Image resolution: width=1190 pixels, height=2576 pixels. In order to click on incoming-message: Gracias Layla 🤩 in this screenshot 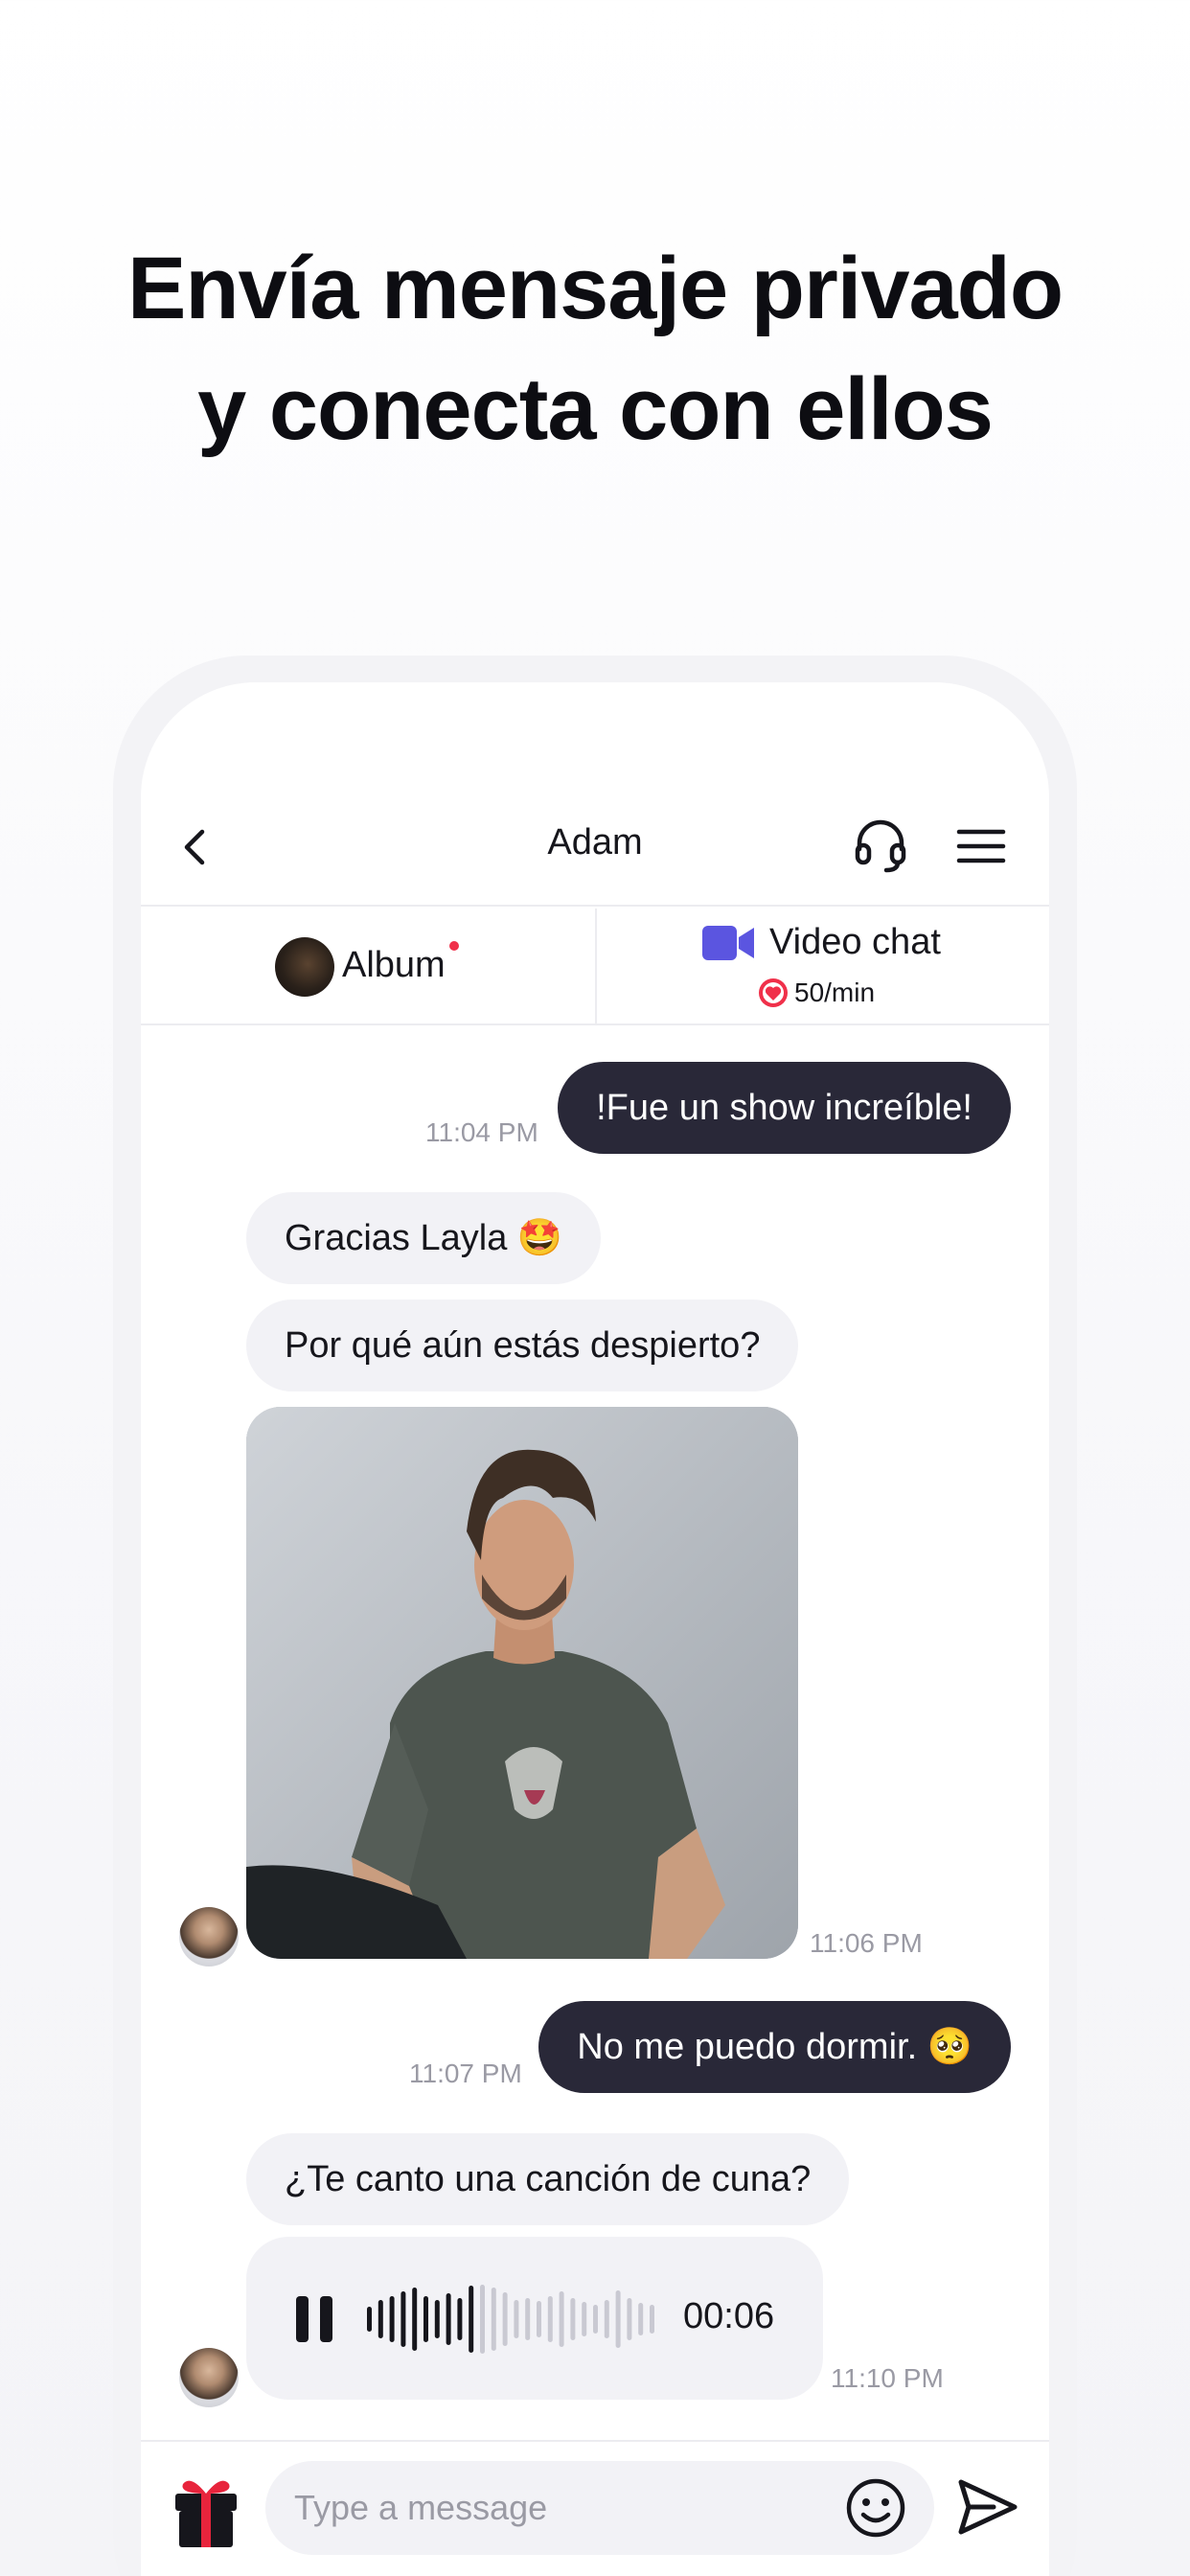, I will do `click(424, 1238)`.